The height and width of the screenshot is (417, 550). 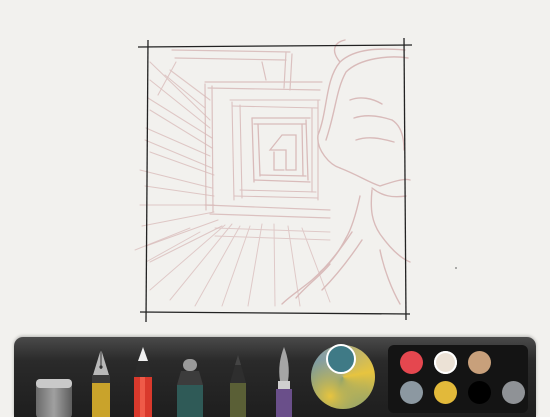 I want to click on eraser-tool, so click(x=54, y=394).